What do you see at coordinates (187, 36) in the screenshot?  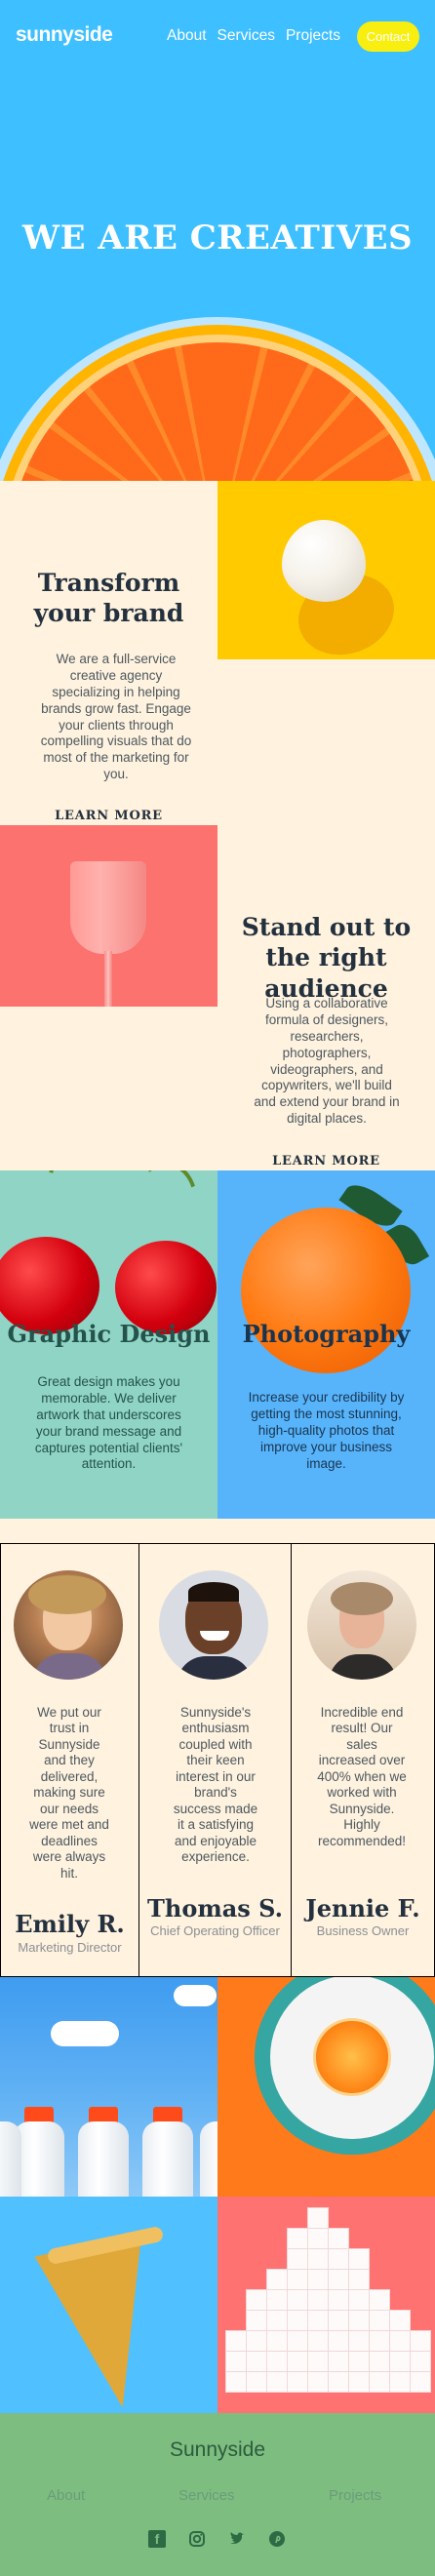 I see `nav-link-about: About` at bounding box center [187, 36].